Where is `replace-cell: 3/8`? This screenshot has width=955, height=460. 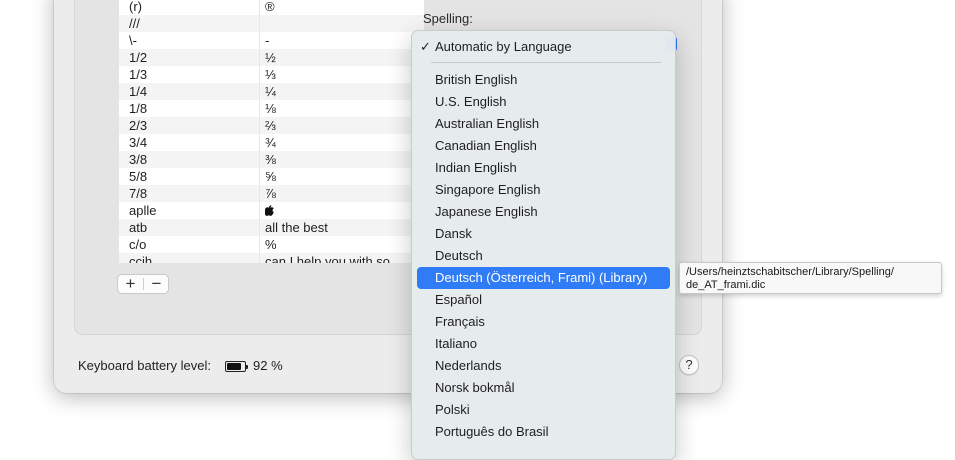
replace-cell: 3/8 is located at coordinates (138, 159).